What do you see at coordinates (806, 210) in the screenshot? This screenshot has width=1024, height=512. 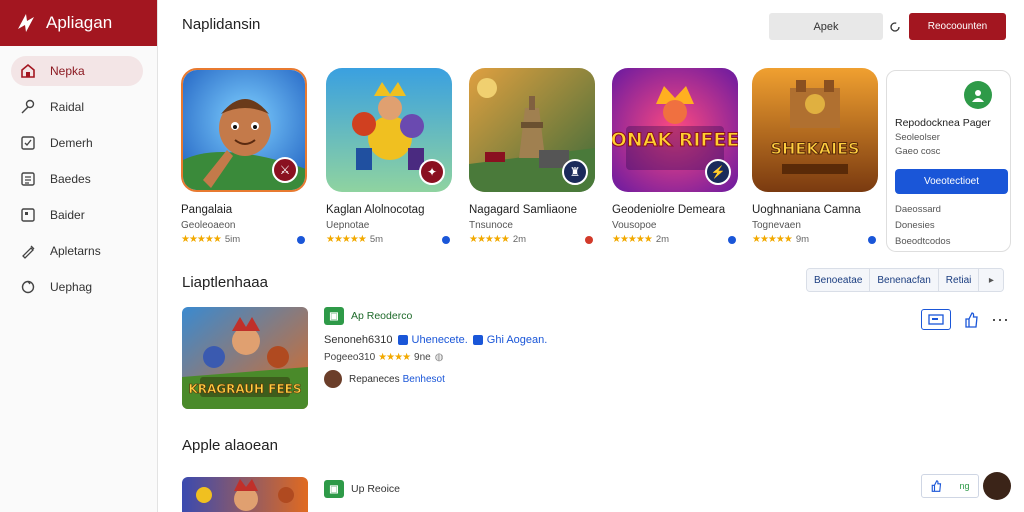 I see `app-name: Uoghnaniana Camna` at bounding box center [806, 210].